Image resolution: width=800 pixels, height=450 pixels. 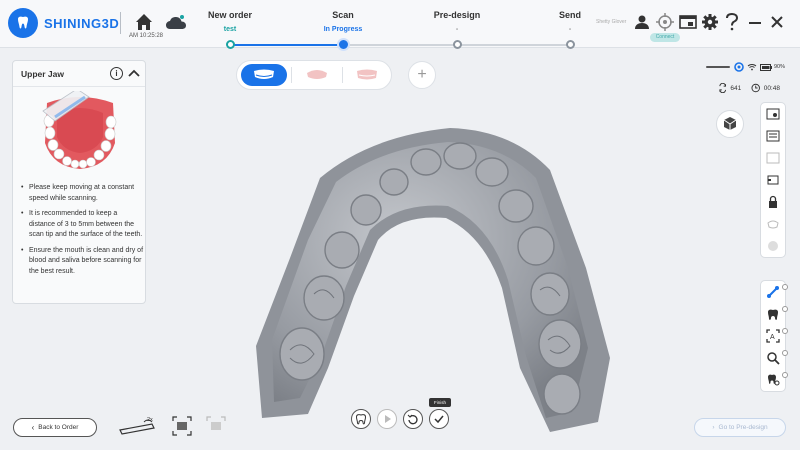 I want to click on edit-tools-group: A, so click(x=774, y=336).